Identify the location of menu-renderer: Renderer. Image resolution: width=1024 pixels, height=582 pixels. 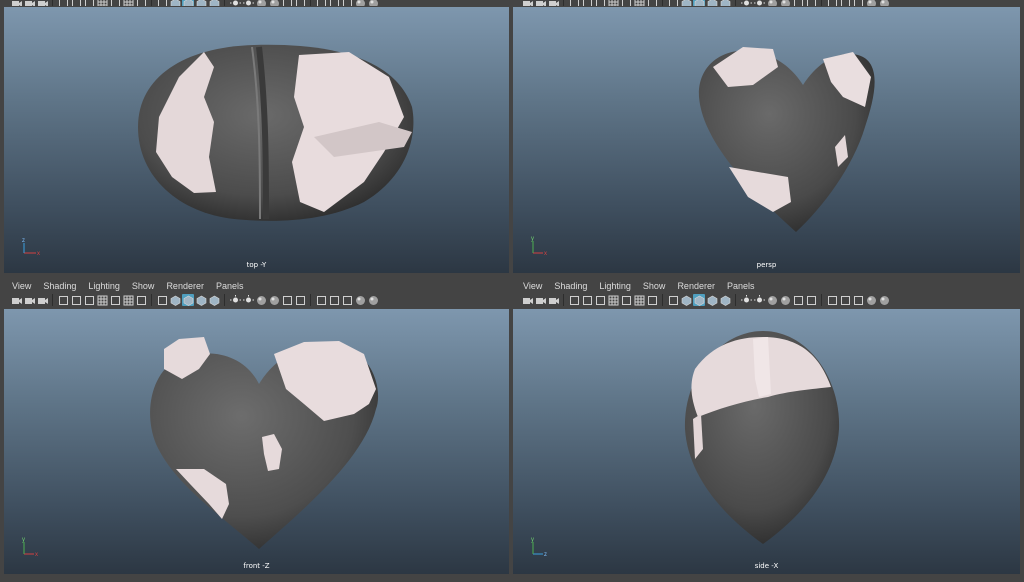
(696, 286).